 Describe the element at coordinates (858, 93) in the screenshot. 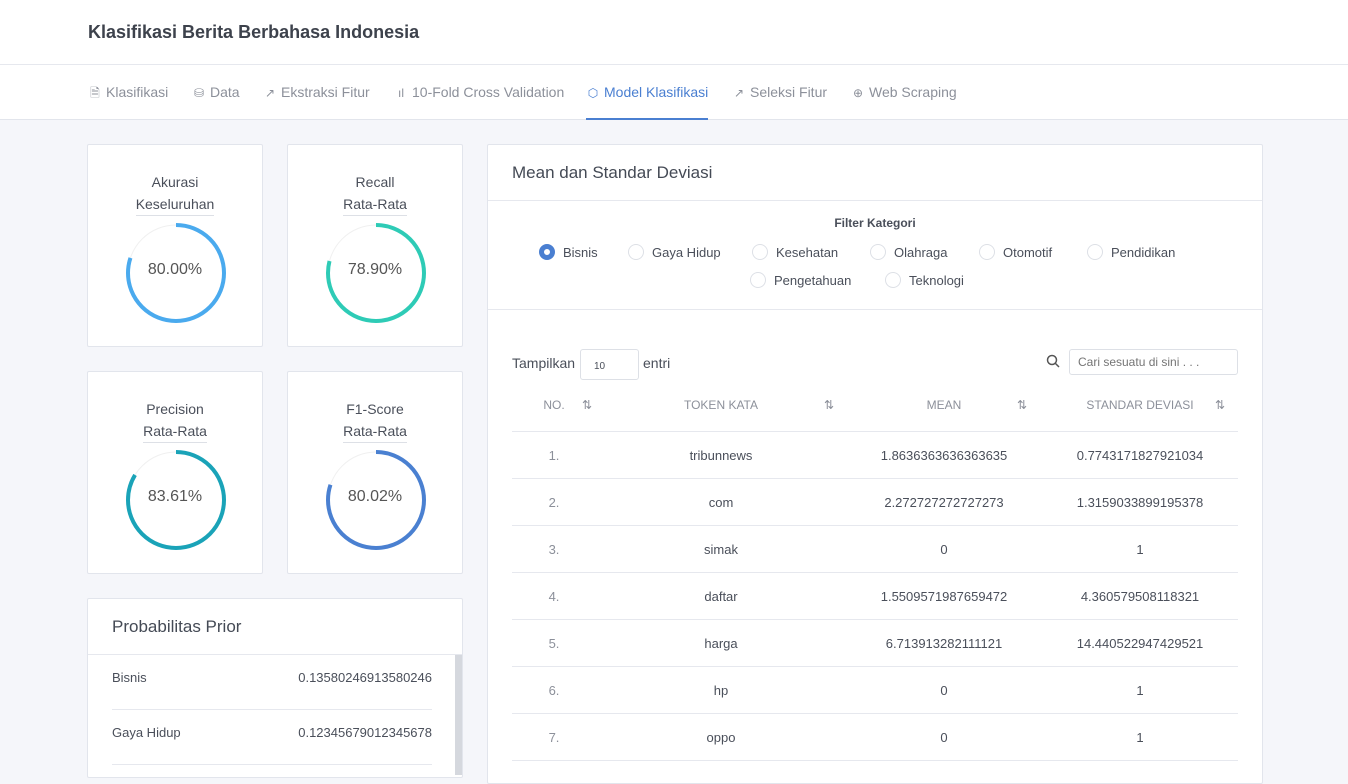

I see `globe-icon: ⊕` at that location.